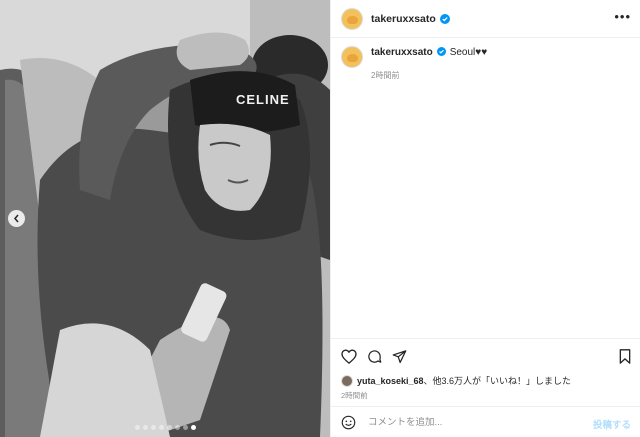  I want to click on carousel-indicator, so click(165, 427).